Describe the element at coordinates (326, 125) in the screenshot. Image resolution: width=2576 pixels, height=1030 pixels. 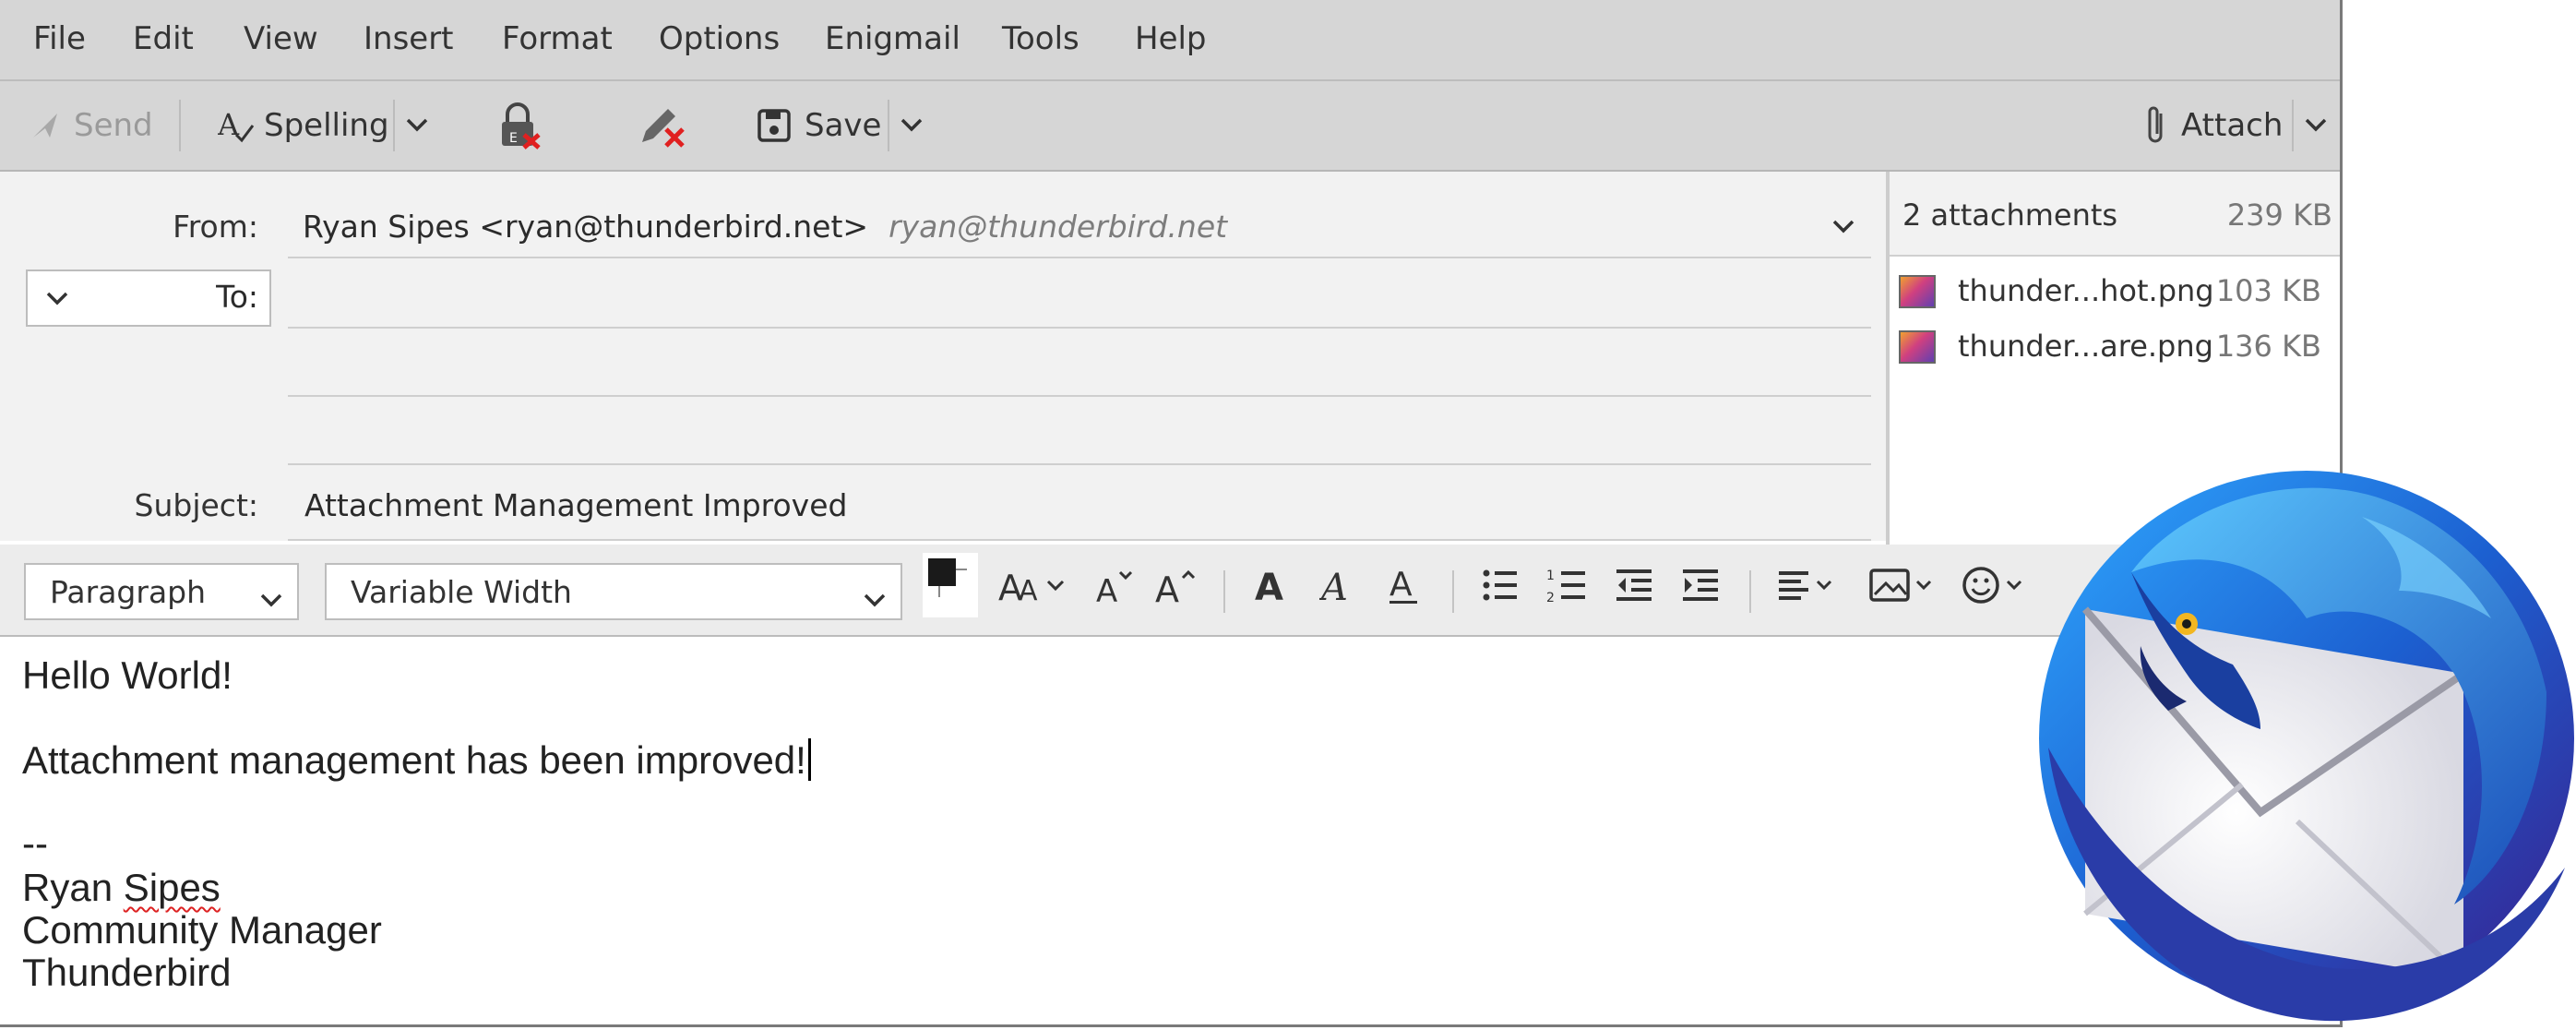
I see `spelling-label: Spelling` at that location.